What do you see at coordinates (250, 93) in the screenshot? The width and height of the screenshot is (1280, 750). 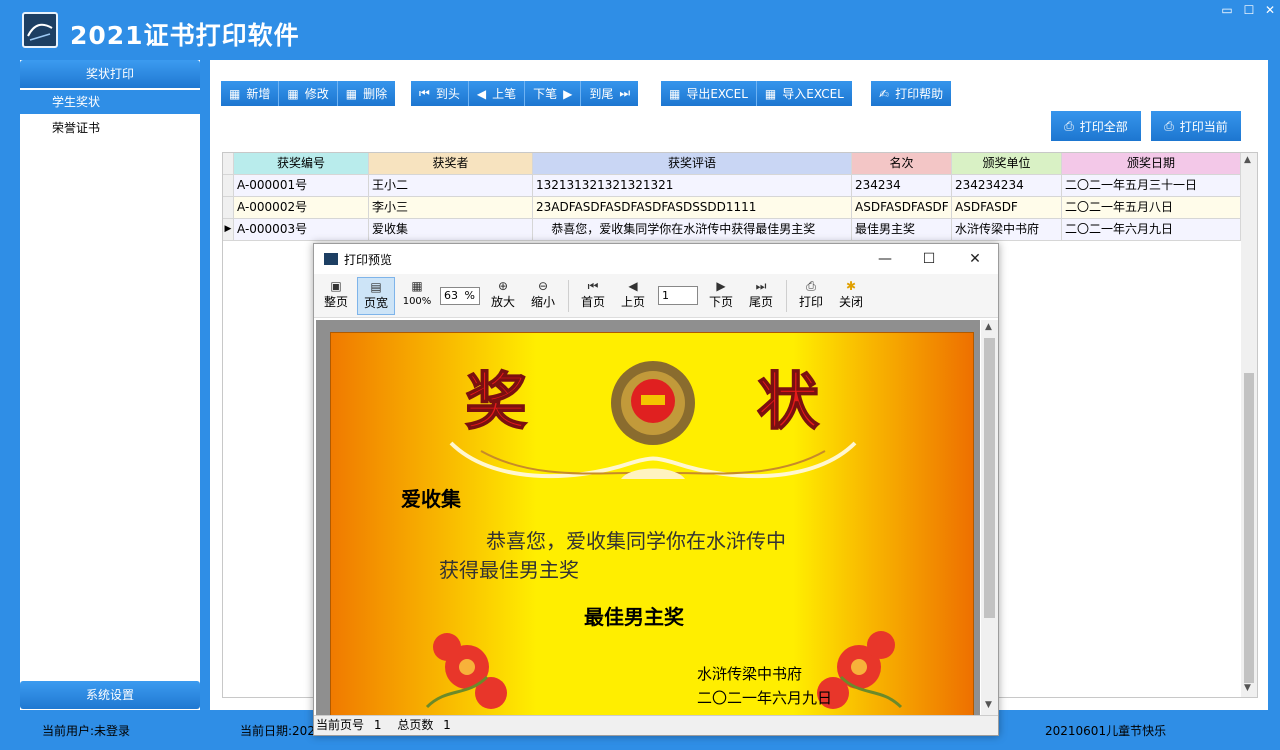 I see `new-button: ▦ 新增` at bounding box center [250, 93].